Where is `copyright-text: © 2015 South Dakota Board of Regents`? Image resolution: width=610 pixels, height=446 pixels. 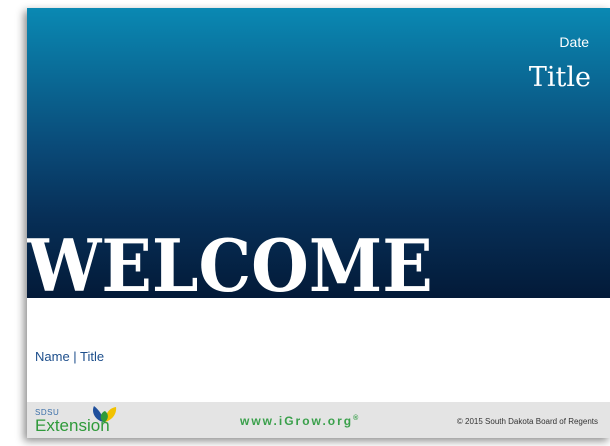
copyright-text: © 2015 South Dakota Board of Regents is located at coordinates (527, 421).